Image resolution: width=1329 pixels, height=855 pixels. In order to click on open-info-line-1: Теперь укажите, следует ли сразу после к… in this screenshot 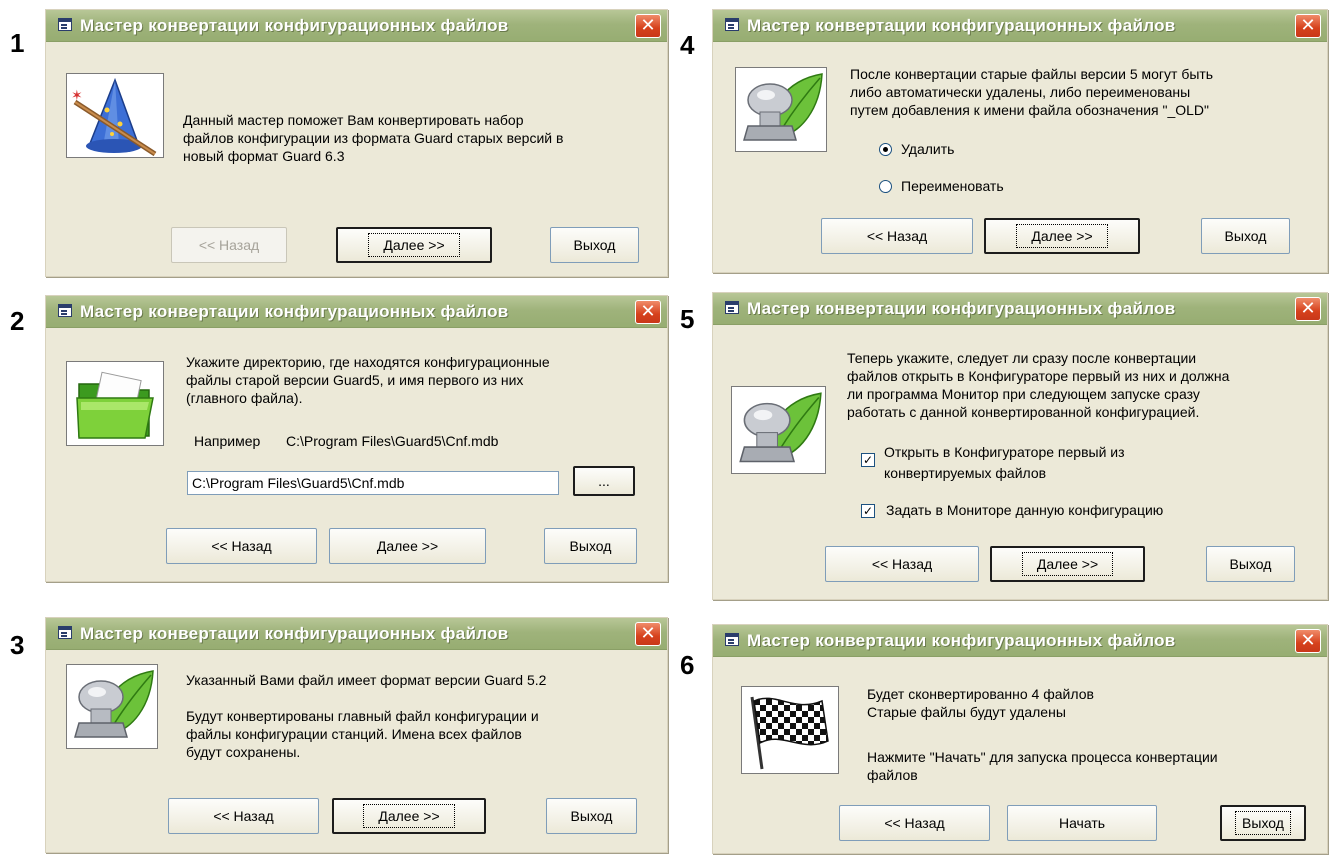, I will do `click(1022, 358)`.